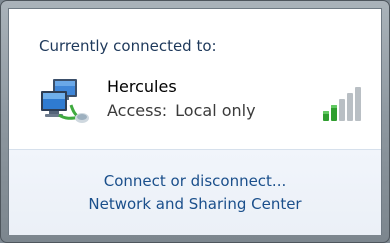 This screenshot has width=390, height=243. What do you see at coordinates (215, 110) in the screenshot?
I see `access-value: Local only` at bounding box center [215, 110].